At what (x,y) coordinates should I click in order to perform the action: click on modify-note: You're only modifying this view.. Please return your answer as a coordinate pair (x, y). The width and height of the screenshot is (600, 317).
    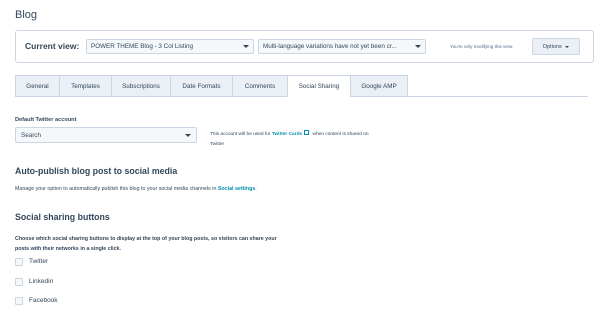
    Looking at the image, I should click on (482, 46).